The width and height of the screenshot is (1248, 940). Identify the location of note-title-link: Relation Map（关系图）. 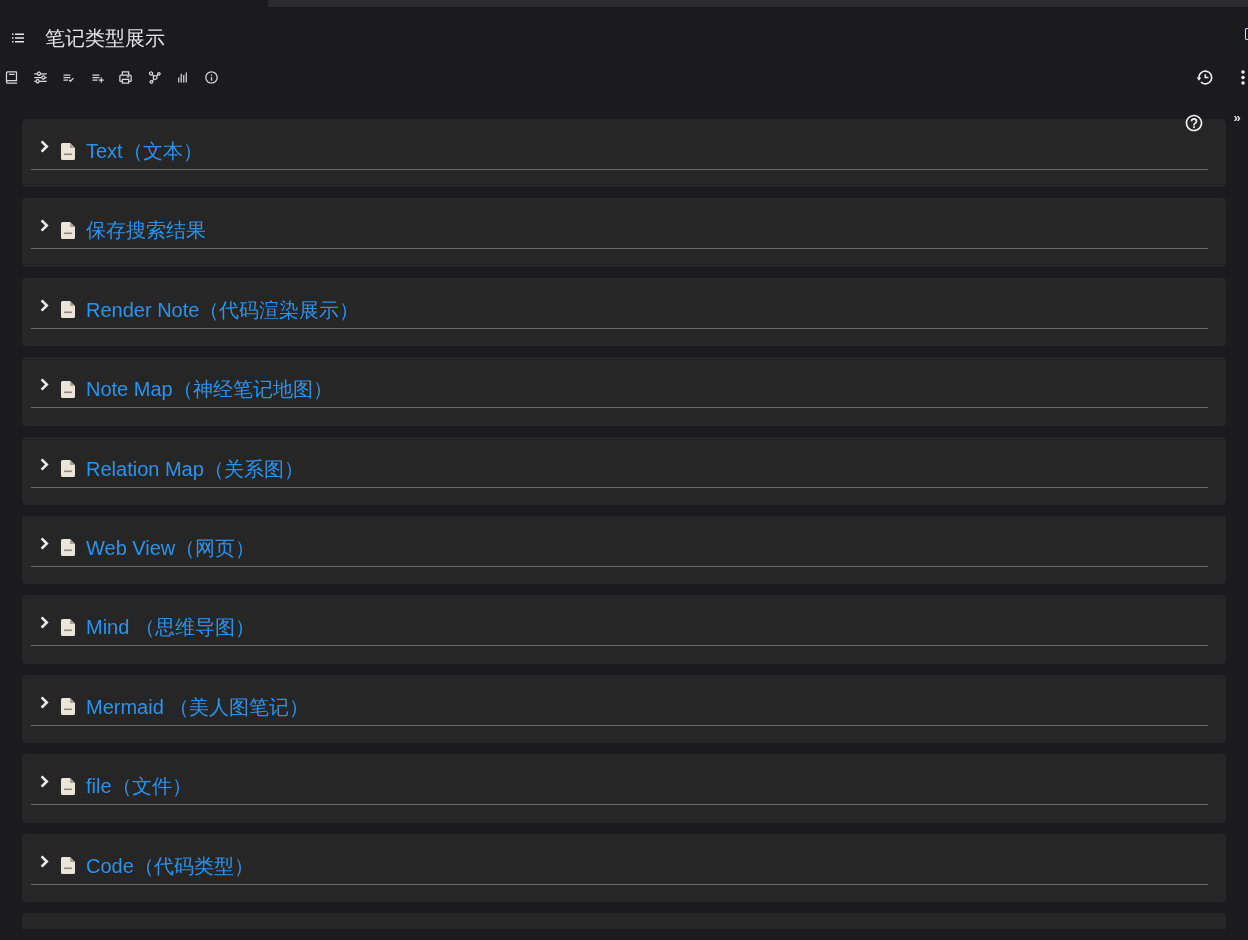
(195, 468).